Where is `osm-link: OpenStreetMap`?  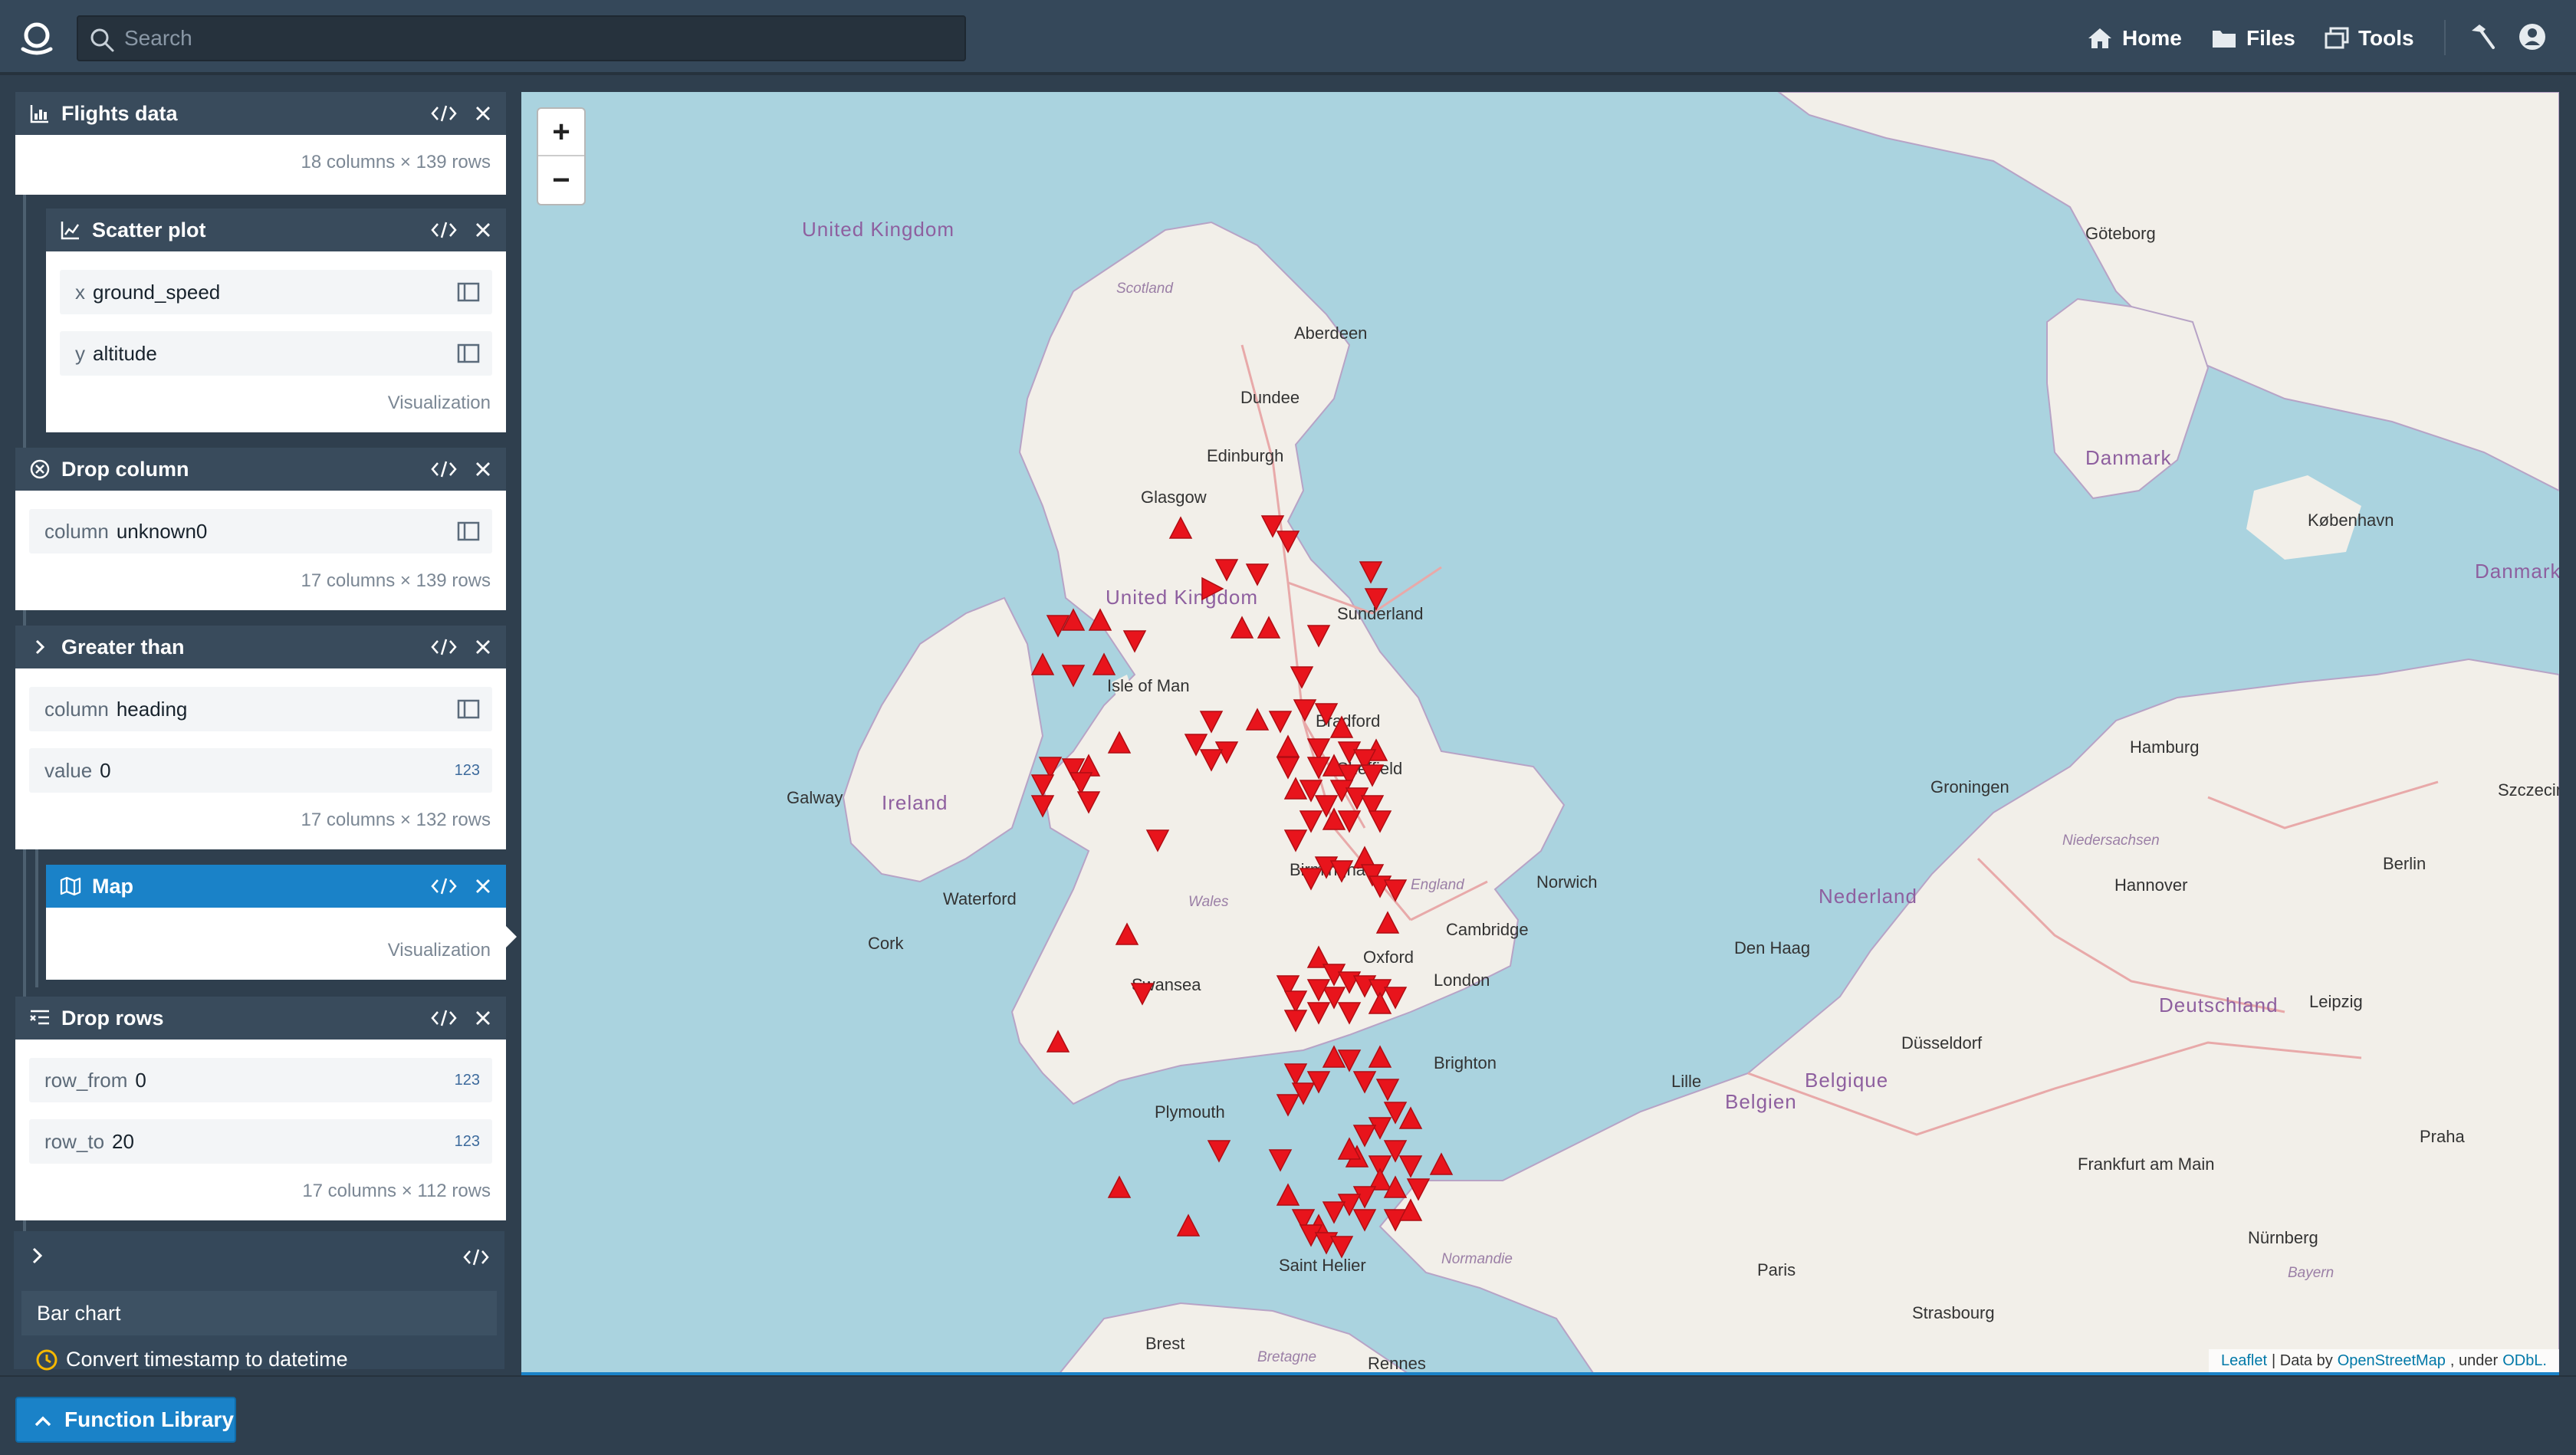
osm-link: OpenStreetMap is located at coordinates (2392, 1361).